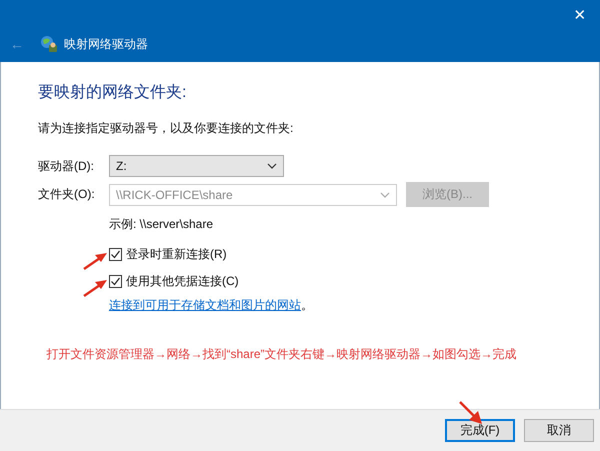  Describe the element at coordinates (113, 92) in the screenshot. I see `dialog-heading: 要映射的网络文件夹:` at that location.